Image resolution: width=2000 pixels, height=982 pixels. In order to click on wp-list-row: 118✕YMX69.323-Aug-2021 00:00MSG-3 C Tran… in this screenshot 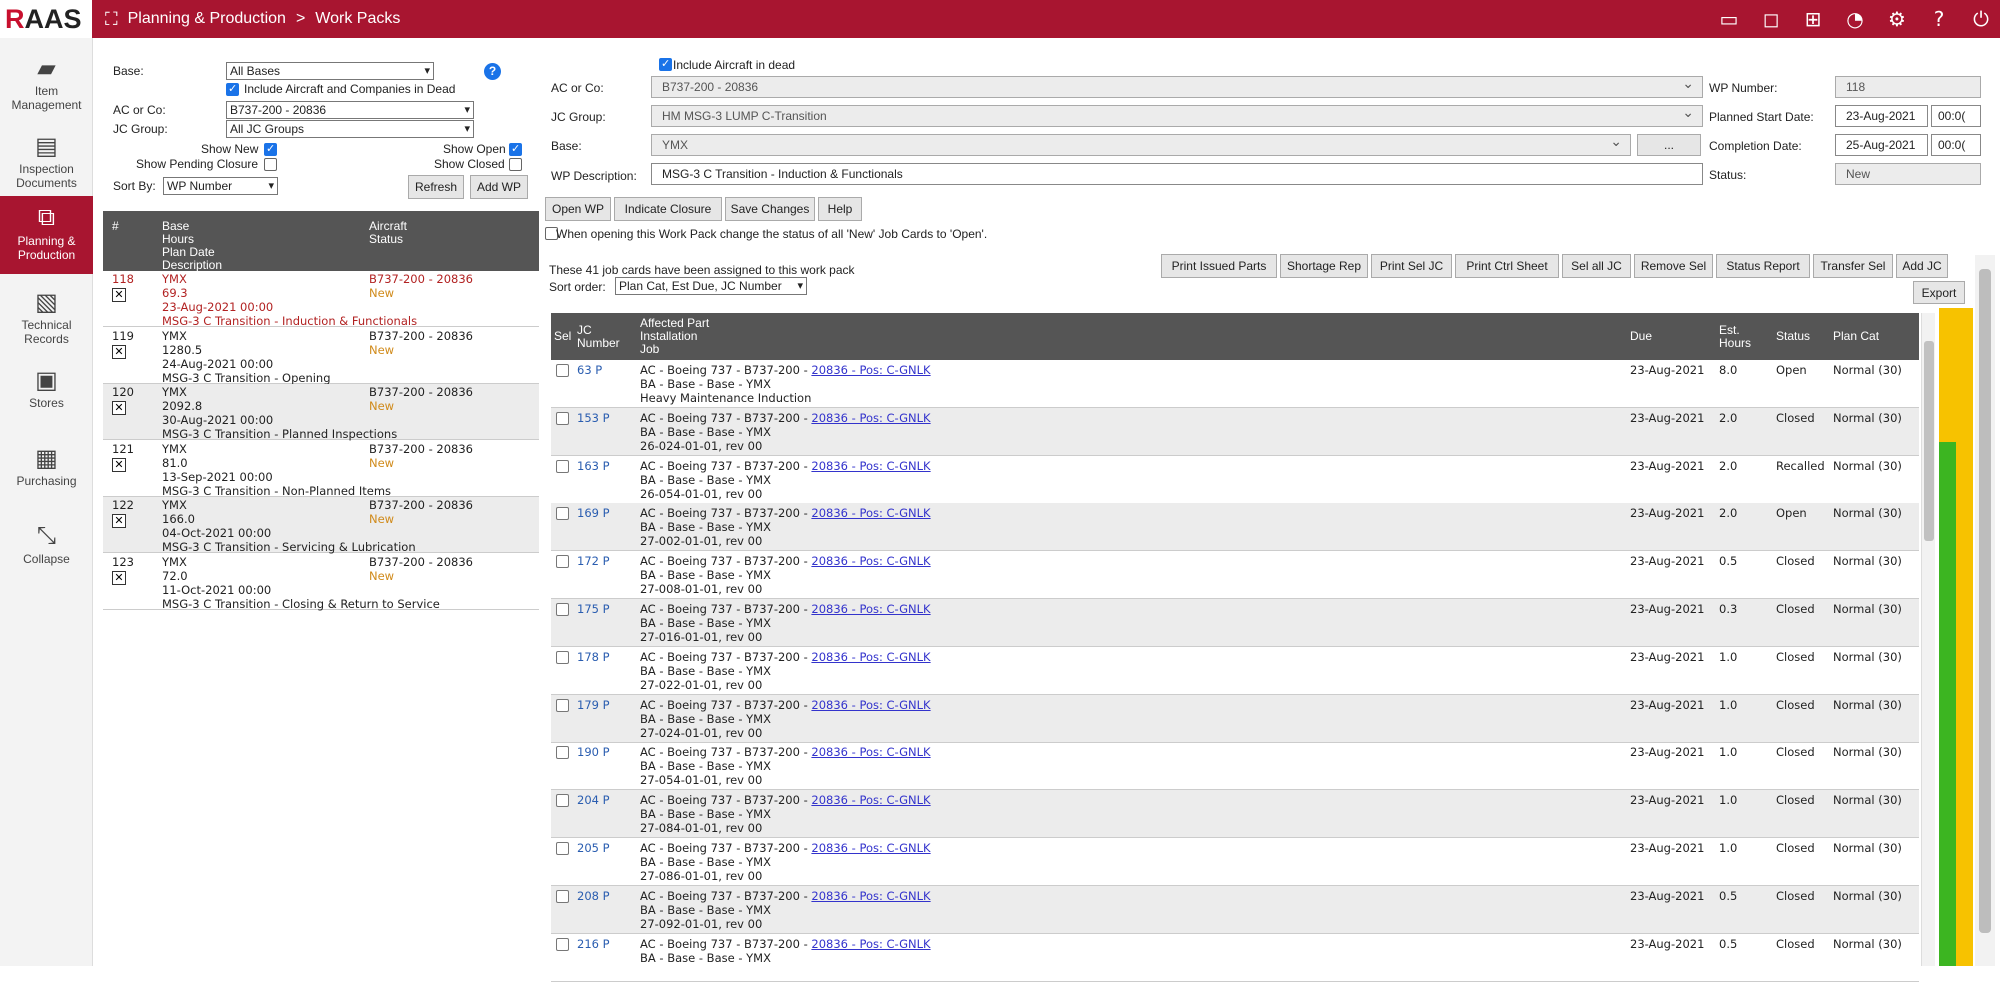, I will do `click(321, 299)`.